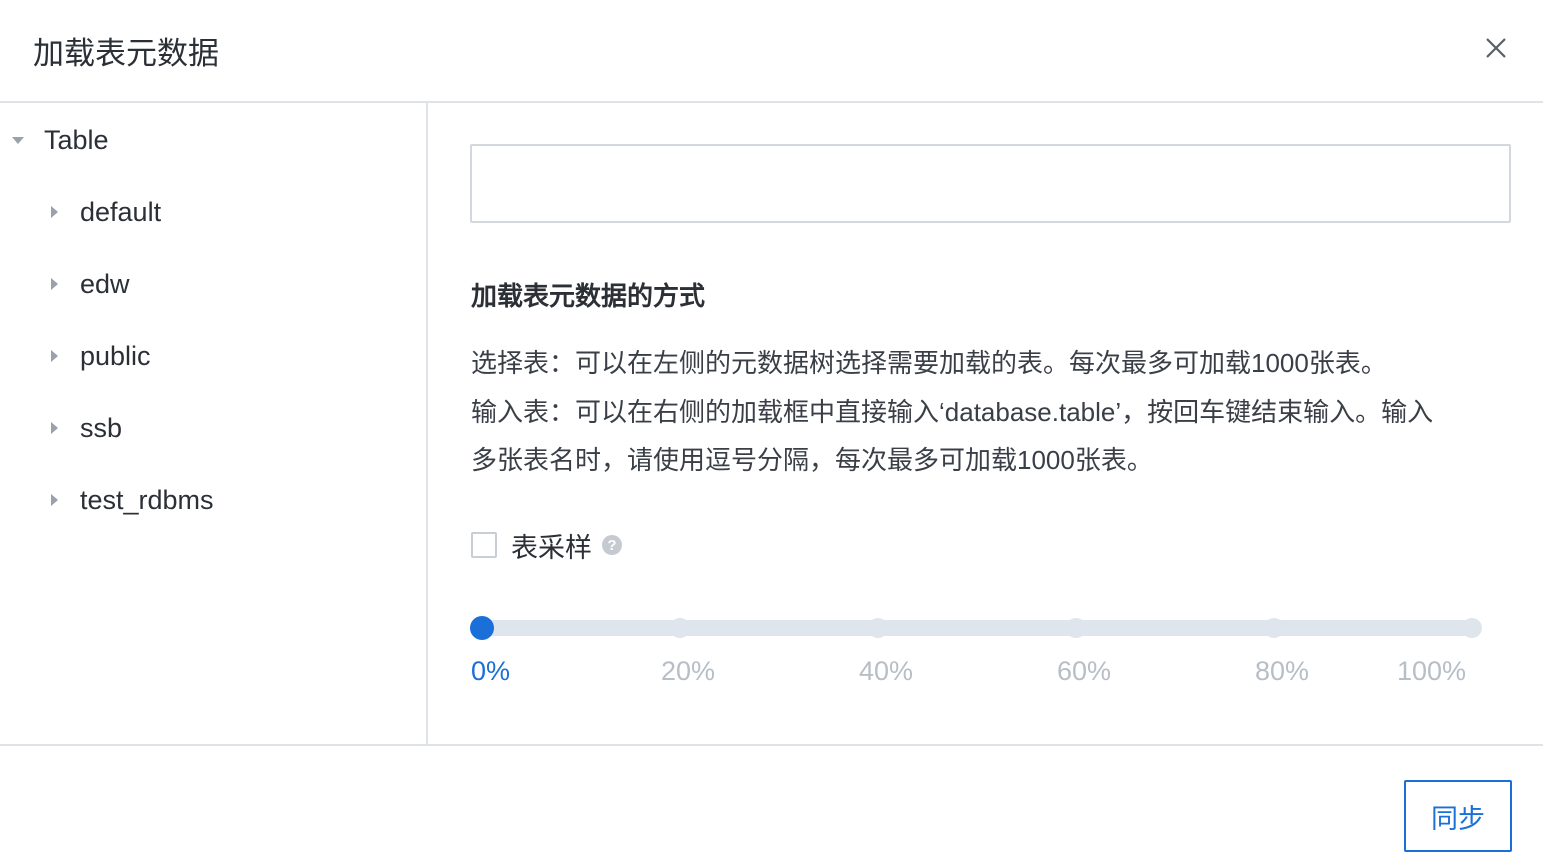 The width and height of the screenshot is (1543, 865). Describe the element at coordinates (76, 139) in the screenshot. I see `tree-node-label: Table` at that location.